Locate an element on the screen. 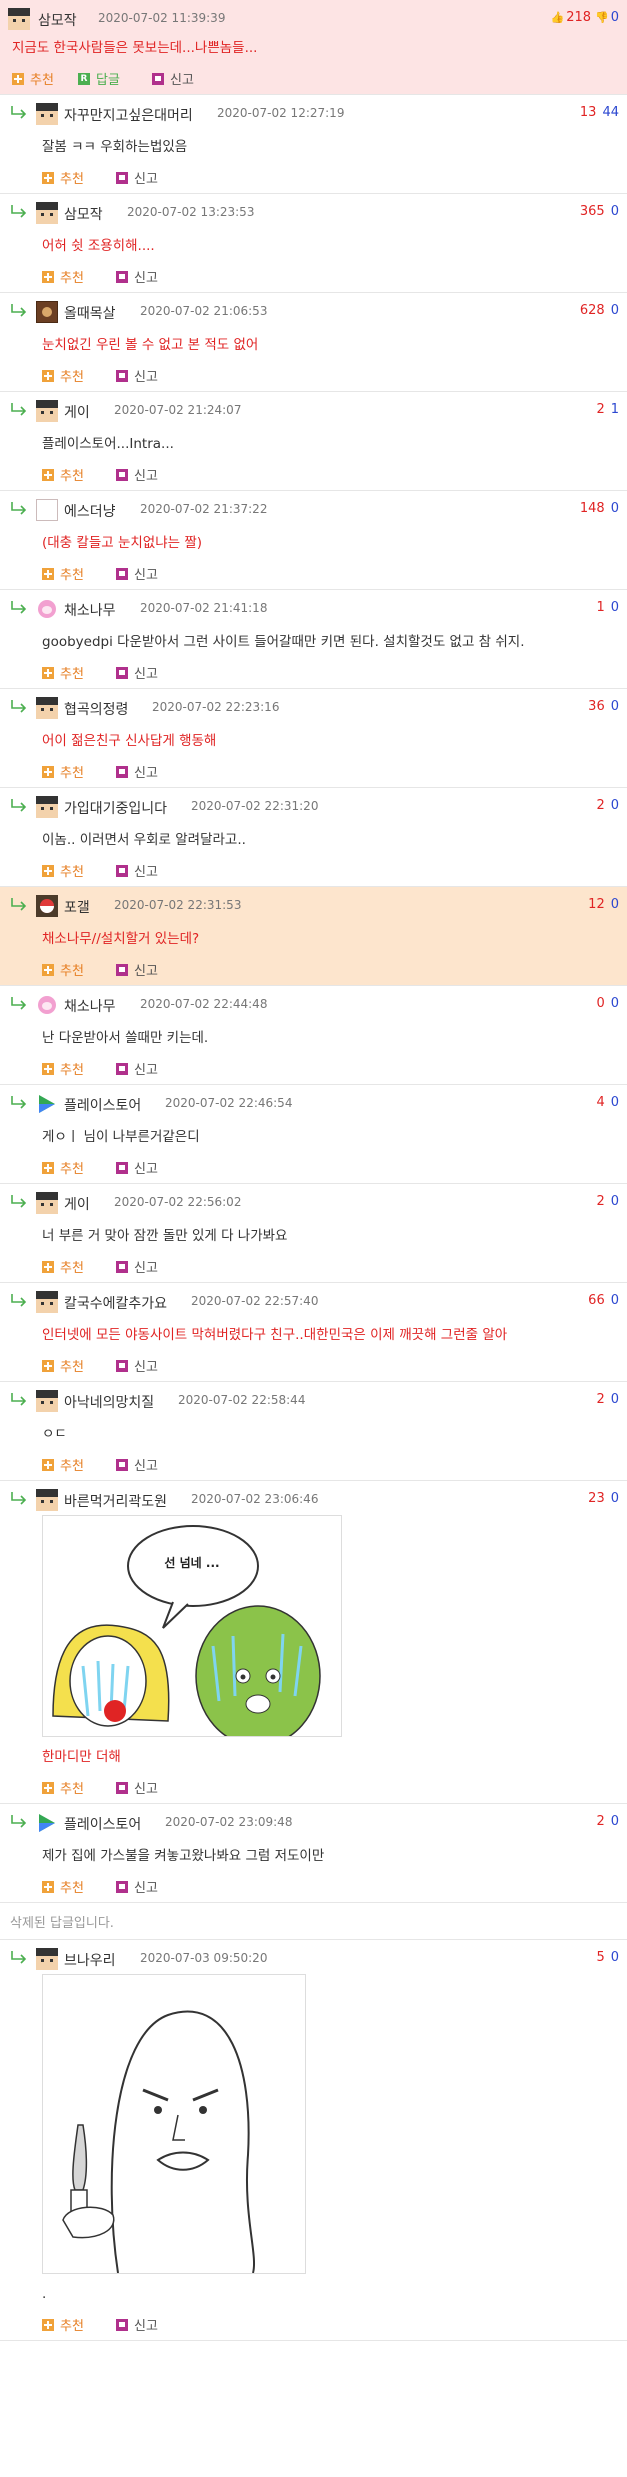 This screenshot has height=2477, width=627. author-name: 칼국수에칼추가요 is located at coordinates (115, 1303).